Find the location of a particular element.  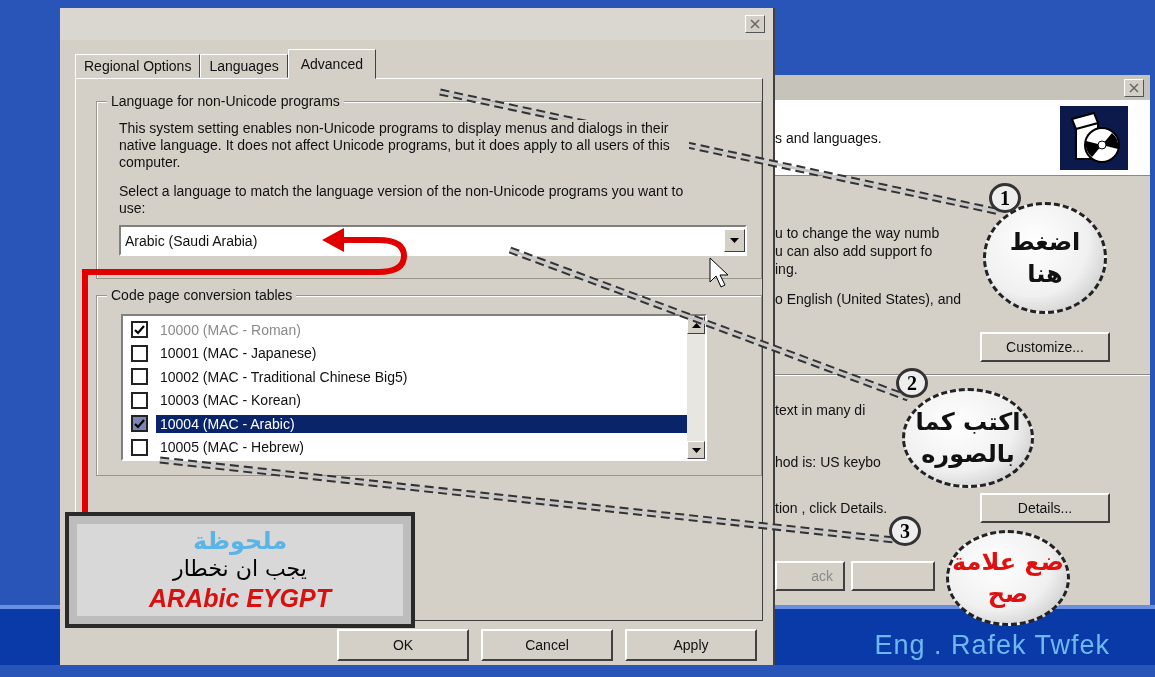

callout-text: ضع علامة is located at coordinates (1008, 562).